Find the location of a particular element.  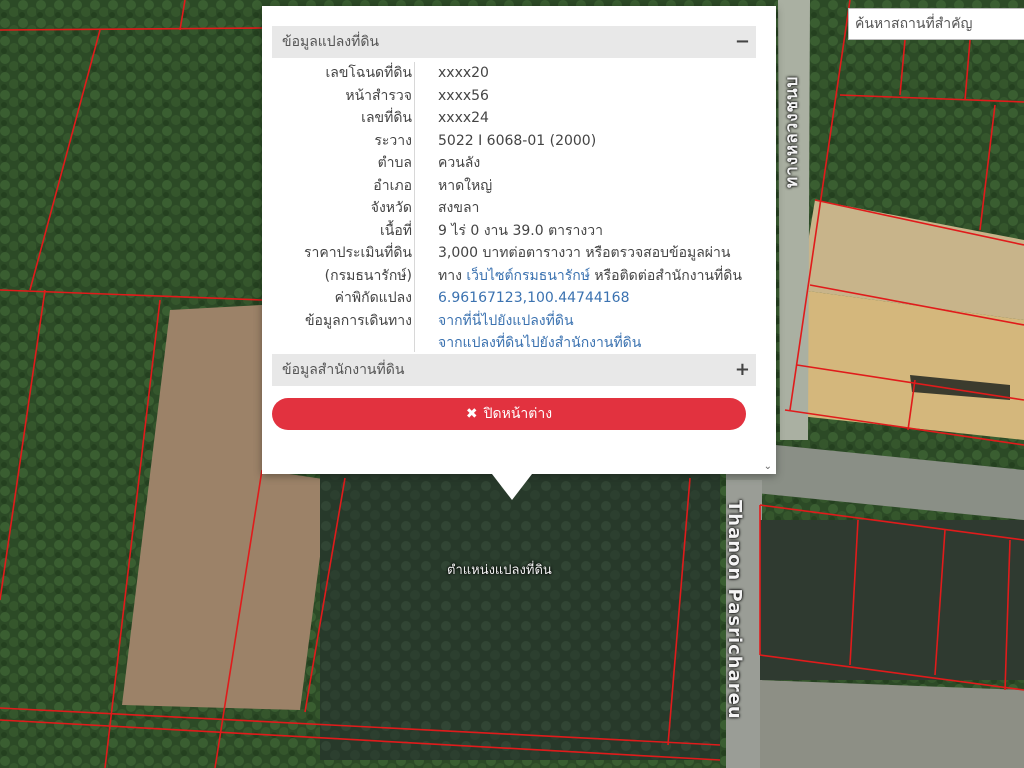

info-value-text: หรือติดต่อสำนักงานที่ดิน is located at coordinates (665, 275).